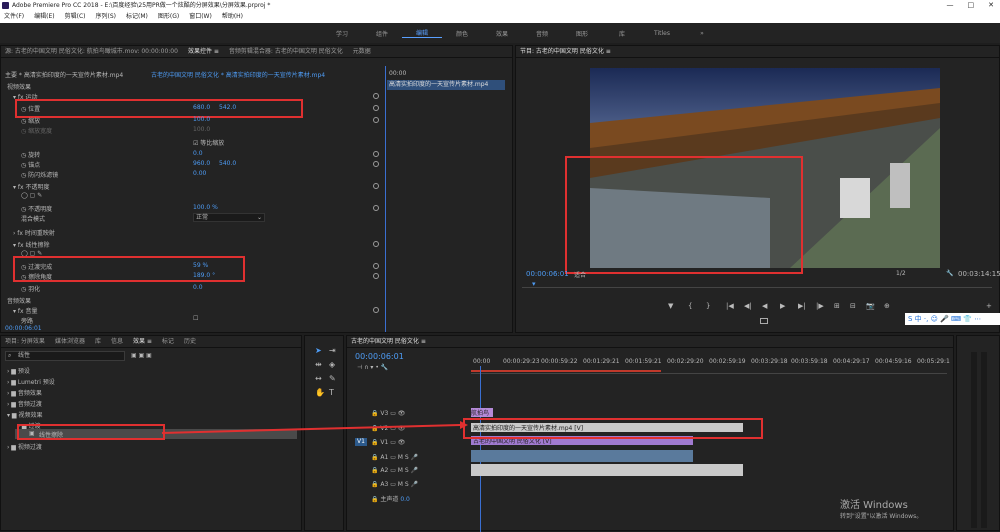  Describe the element at coordinates (195, 318) in the screenshot. I see `bypass-checkbox: ☐` at that location.